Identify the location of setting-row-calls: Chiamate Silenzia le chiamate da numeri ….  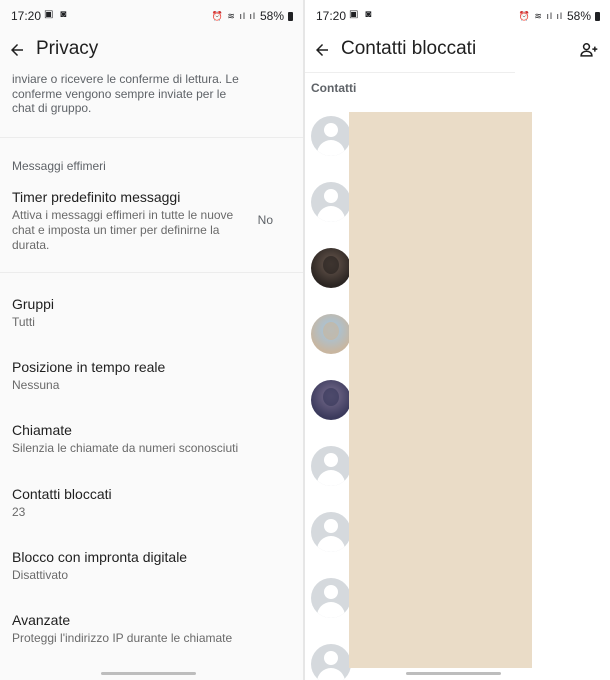
(151, 438).